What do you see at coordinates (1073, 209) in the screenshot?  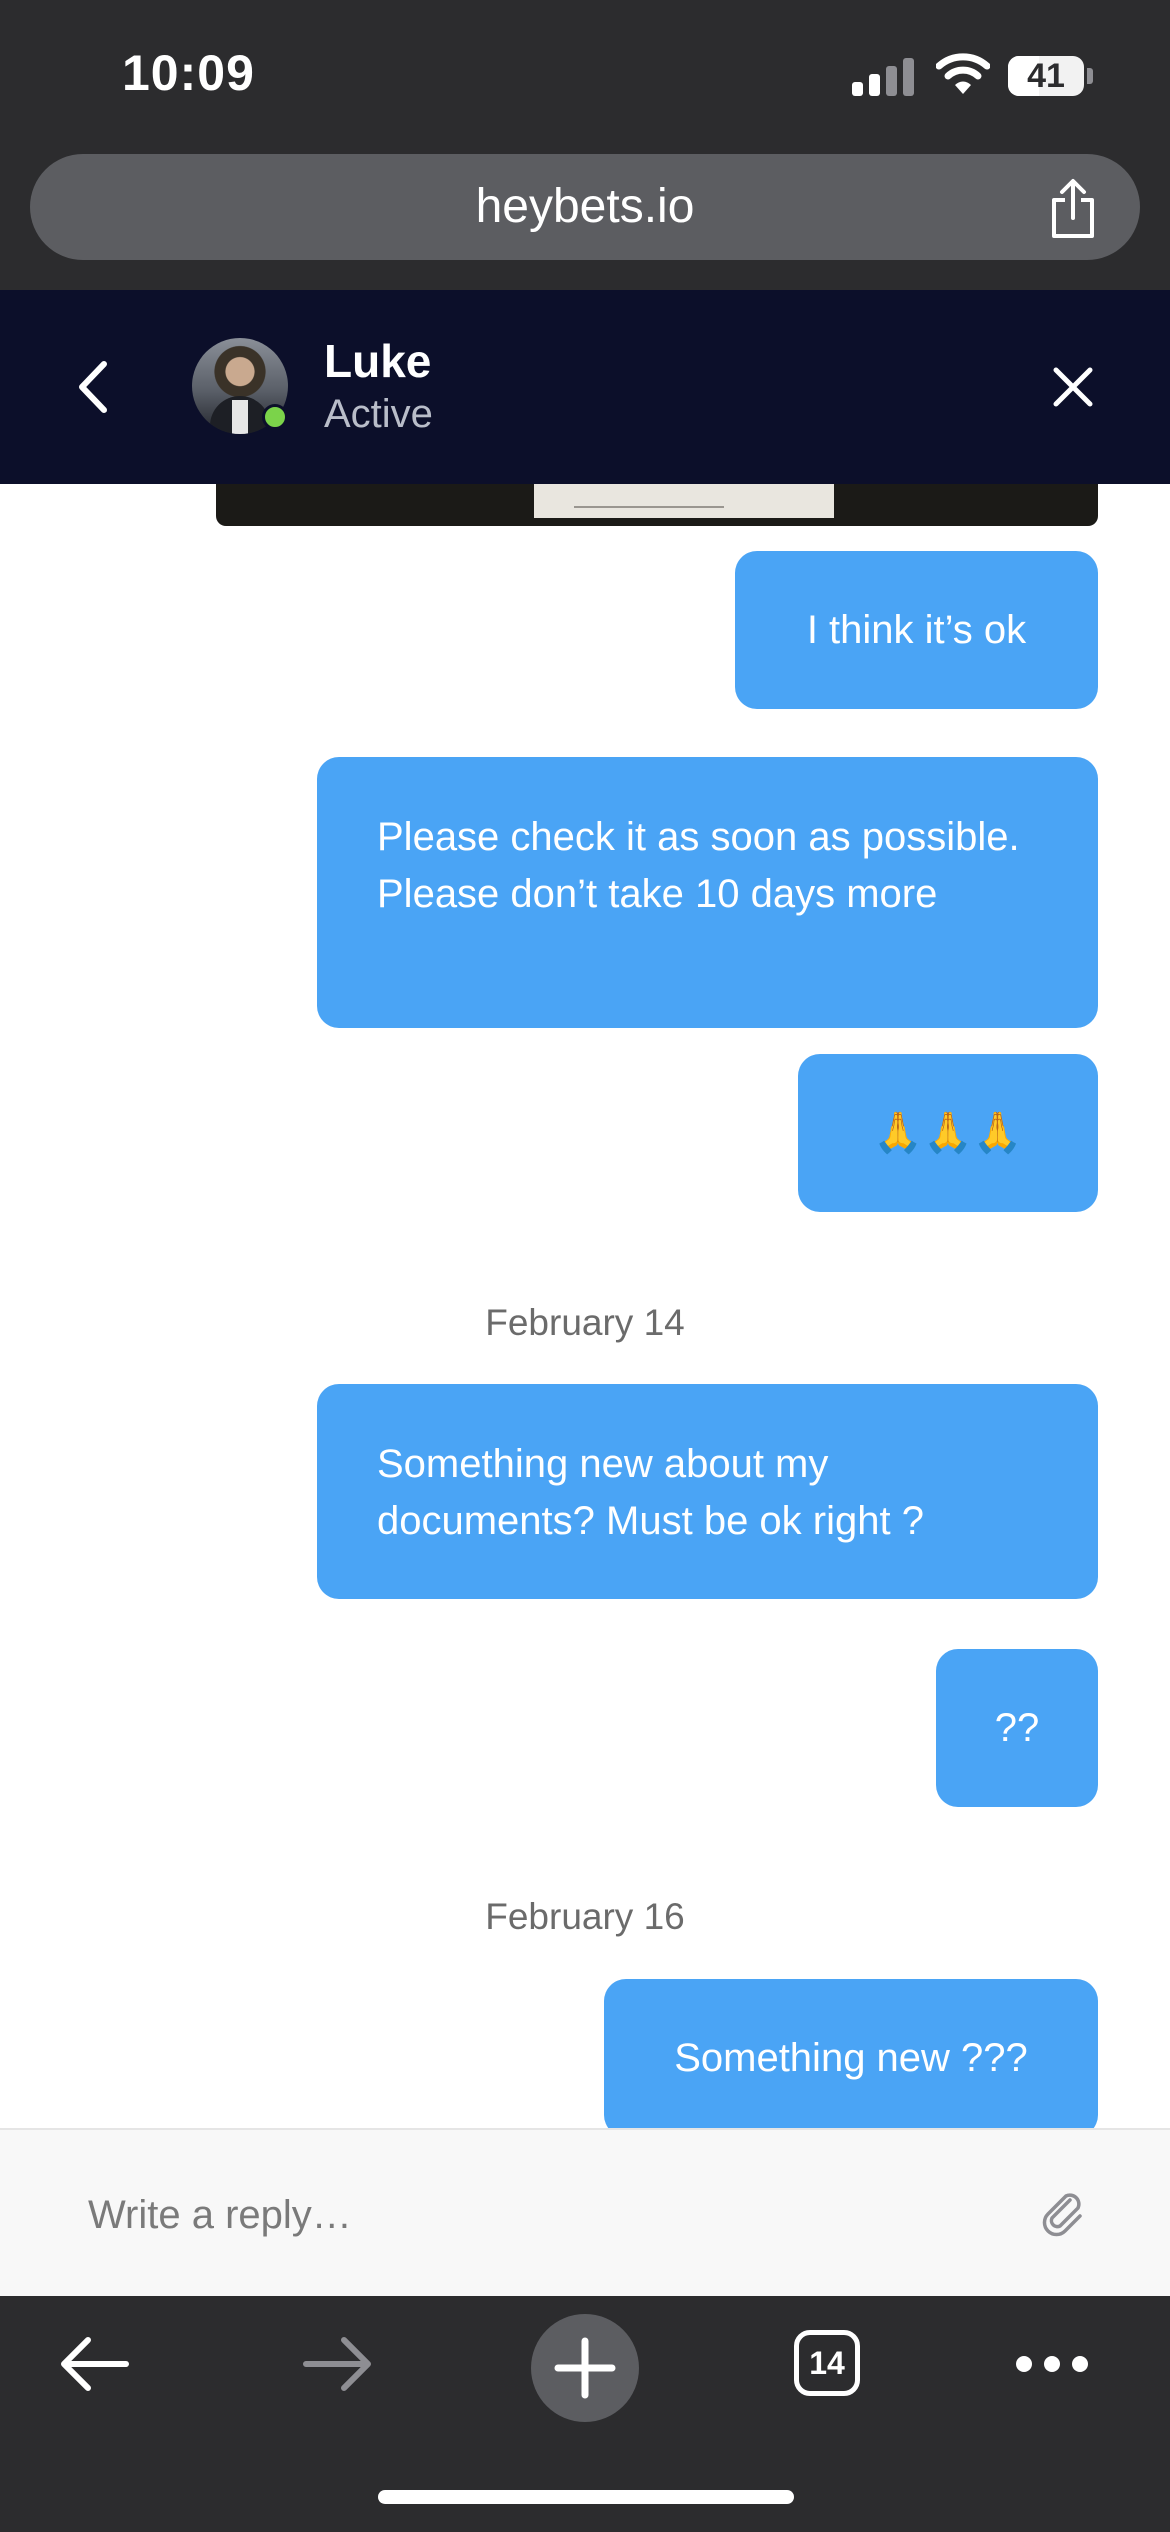 I see `share-icon` at bounding box center [1073, 209].